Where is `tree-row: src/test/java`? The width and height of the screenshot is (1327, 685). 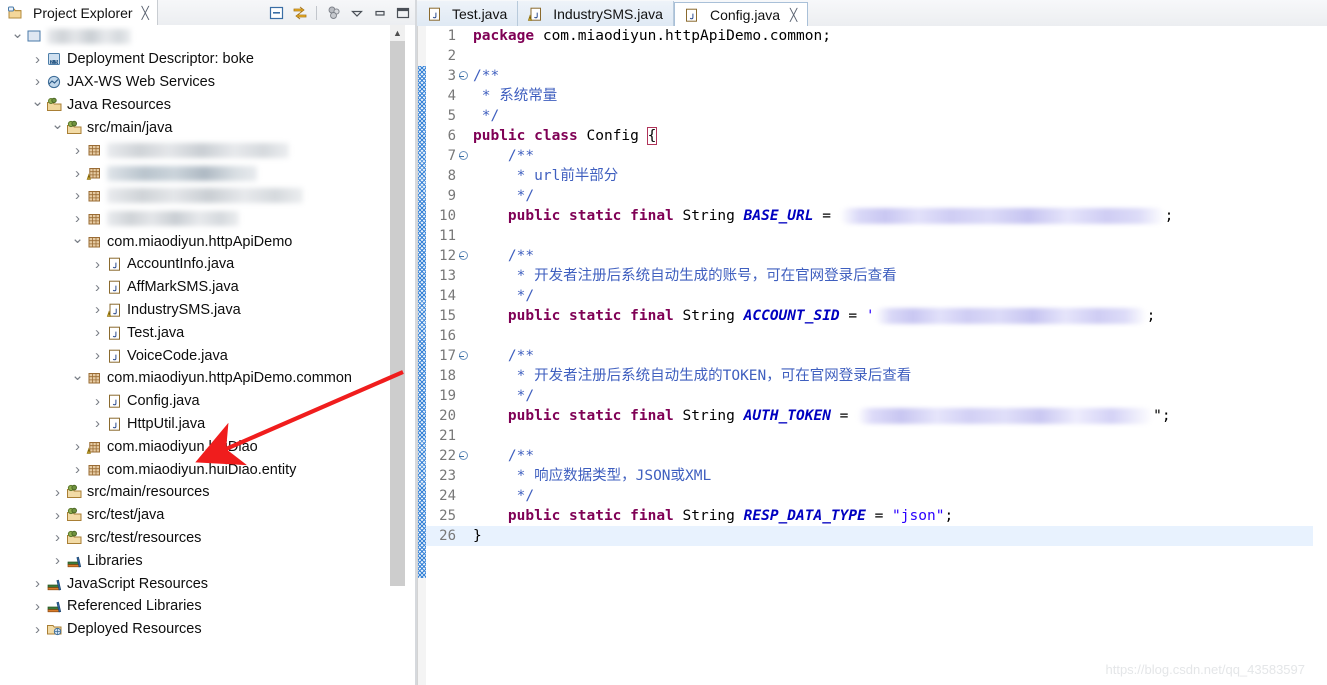
tree-row: src/test/java is located at coordinates (208, 515).